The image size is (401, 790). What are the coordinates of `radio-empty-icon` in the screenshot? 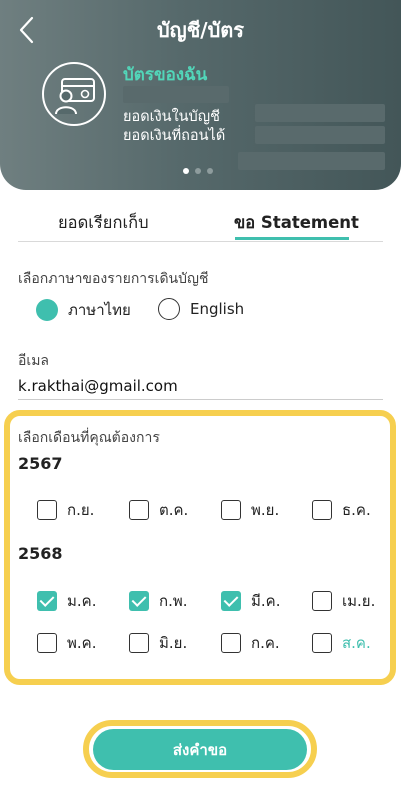 It's located at (169, 309).